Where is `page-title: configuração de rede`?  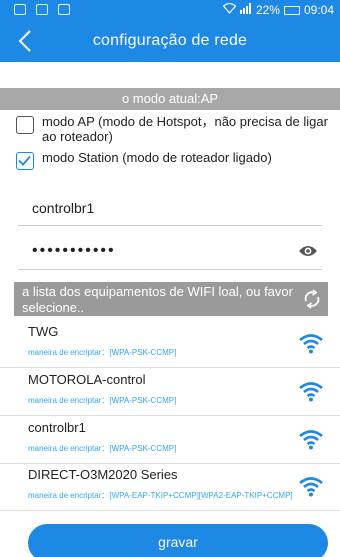 page-title: configuração de rede is located at coordinates (170, 40).